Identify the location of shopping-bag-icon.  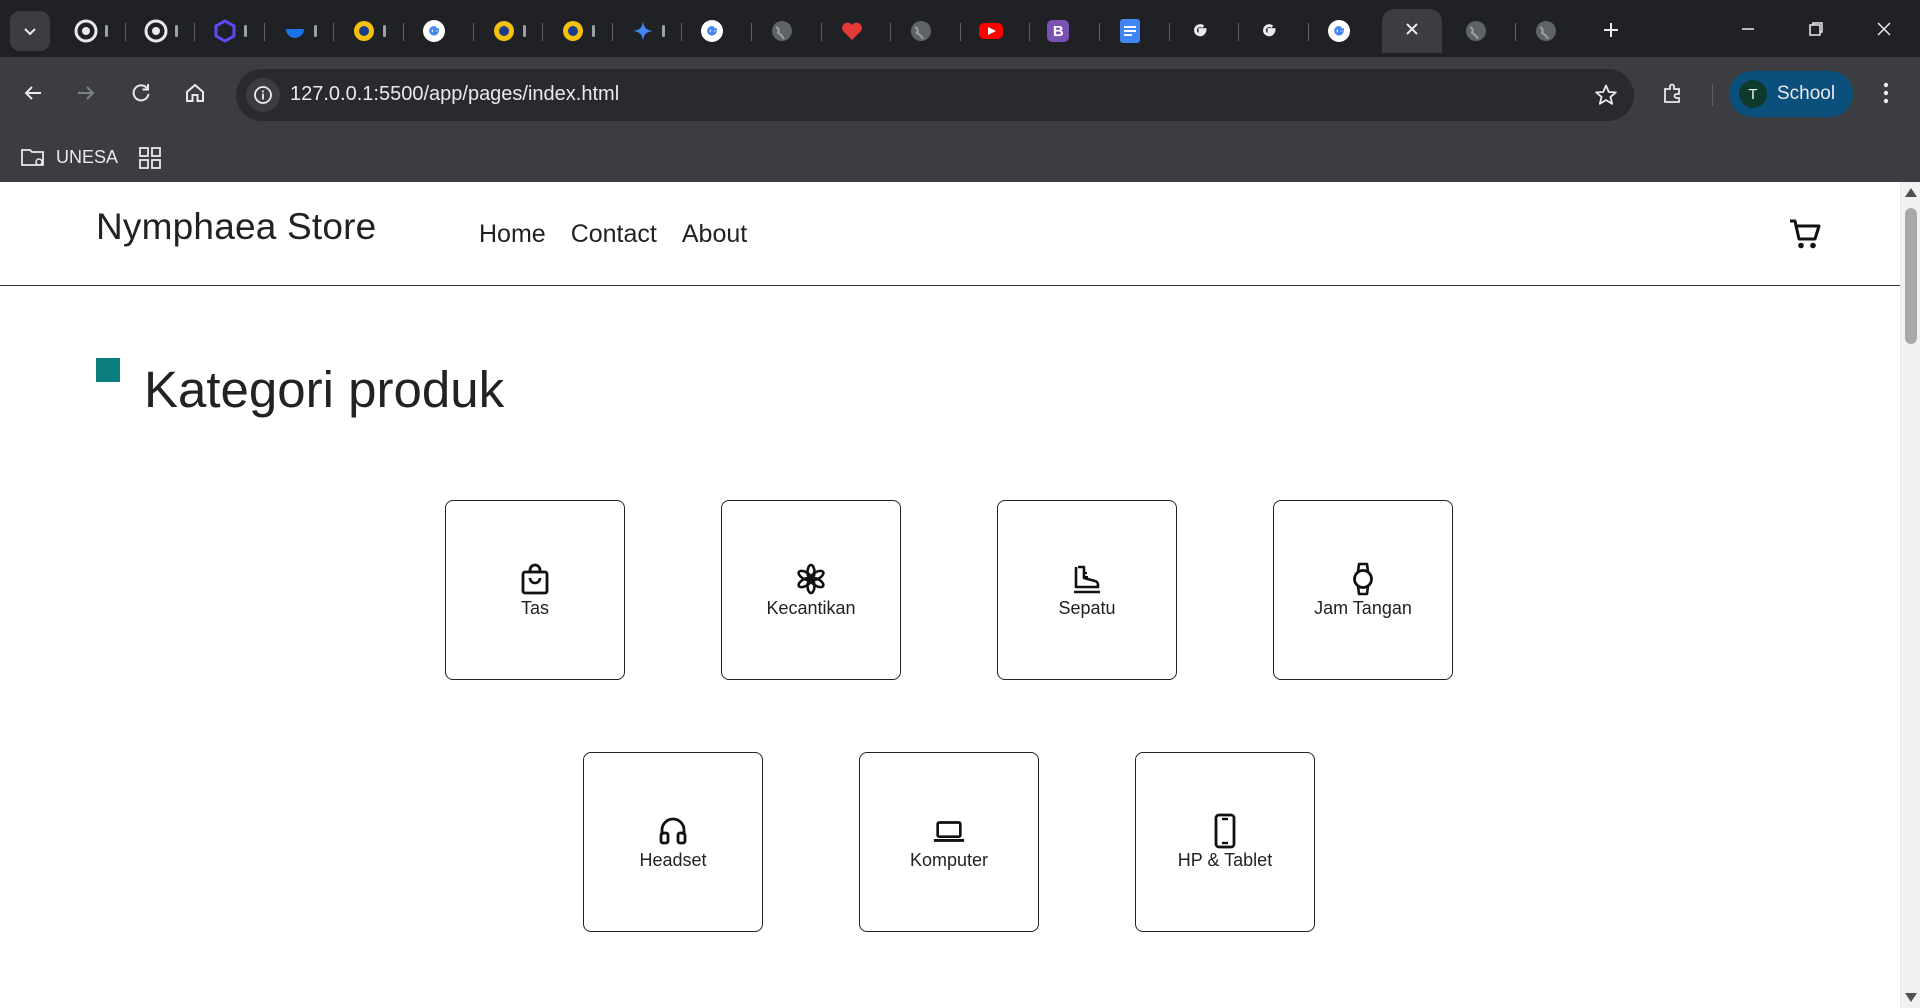
(535, 579).